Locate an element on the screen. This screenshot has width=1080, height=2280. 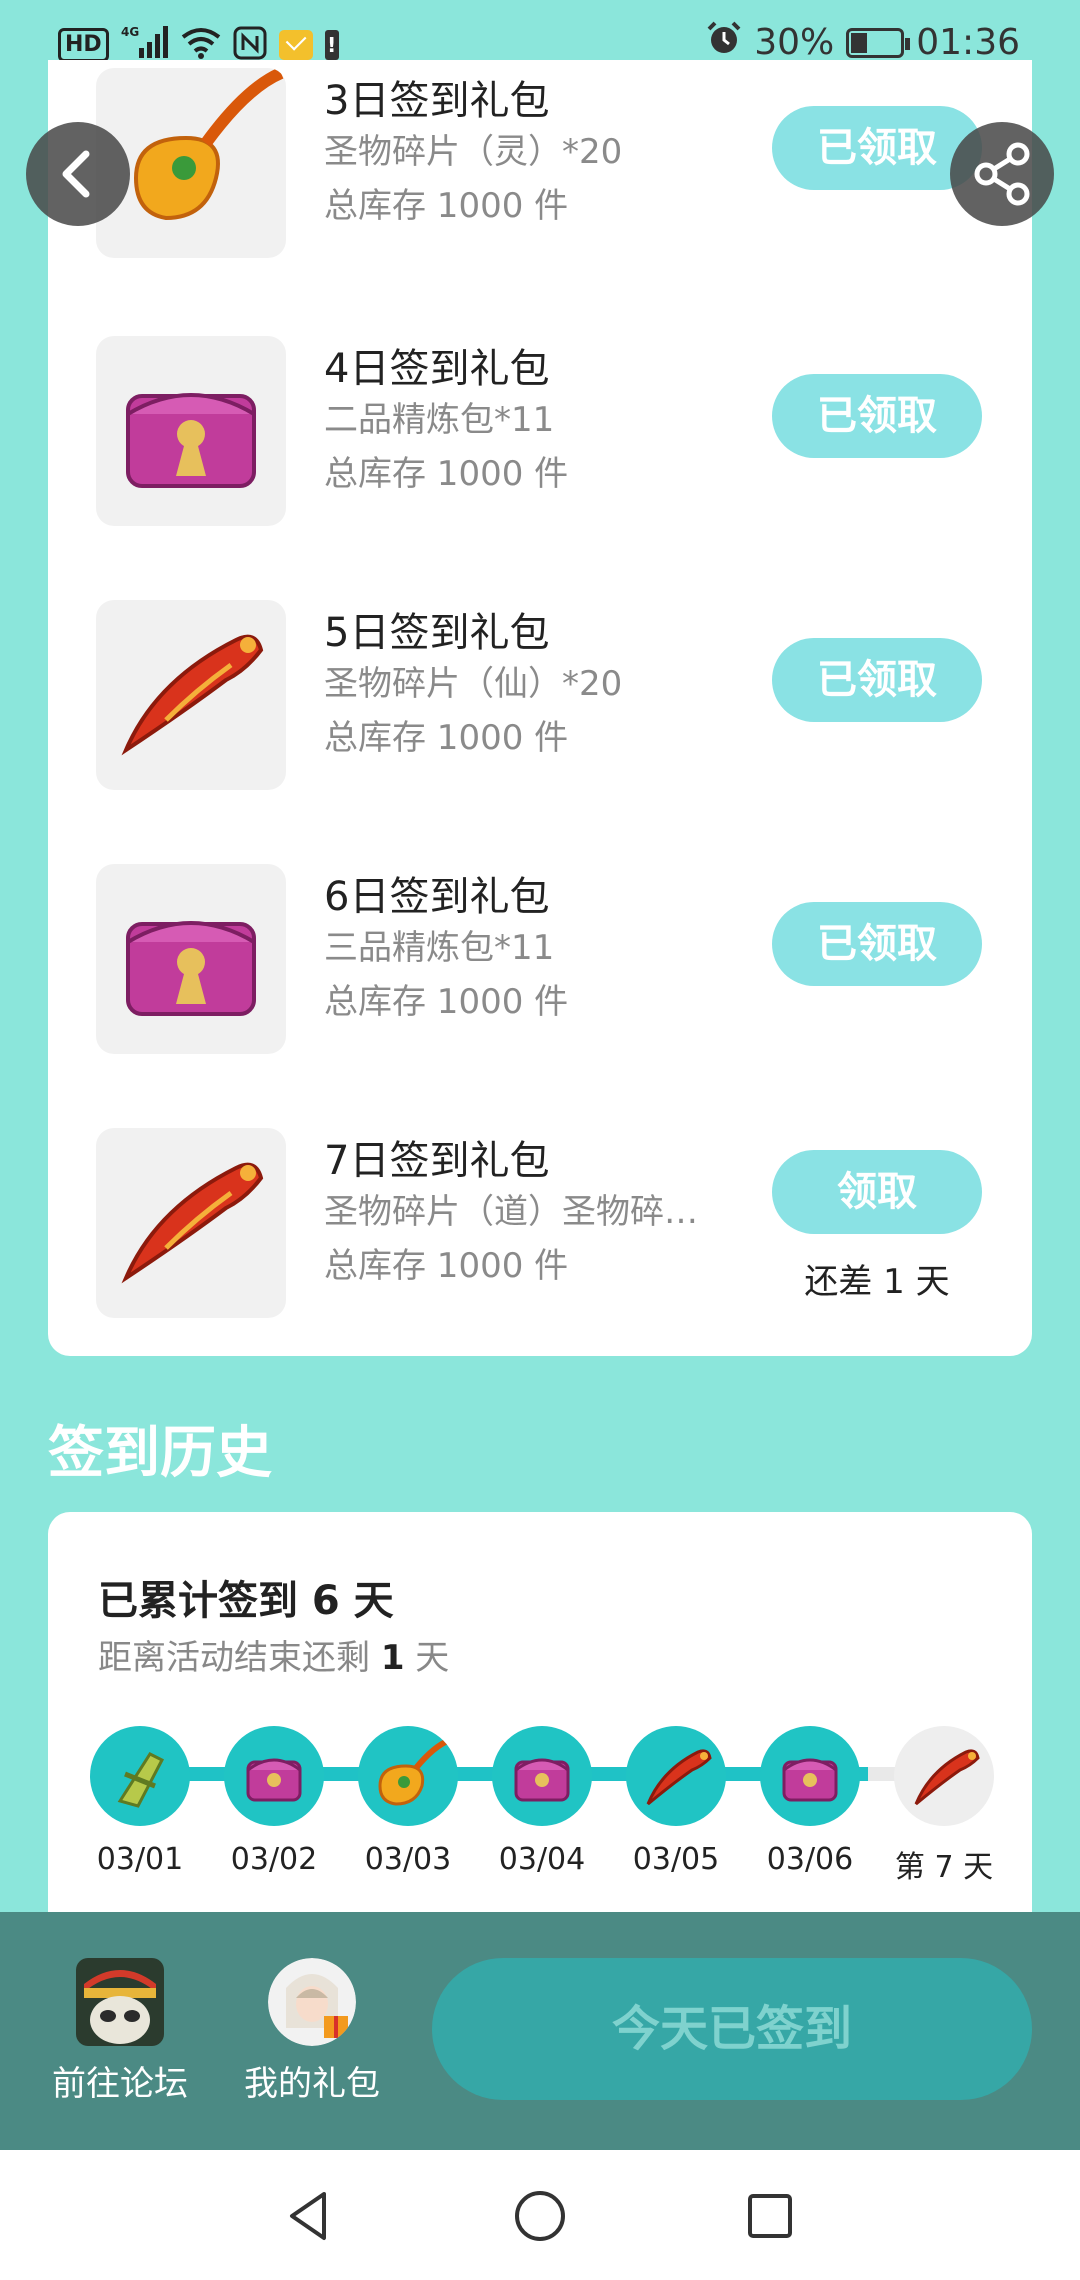
status-icons-right: 30% 01:36 is located at coordinates (863, 42).